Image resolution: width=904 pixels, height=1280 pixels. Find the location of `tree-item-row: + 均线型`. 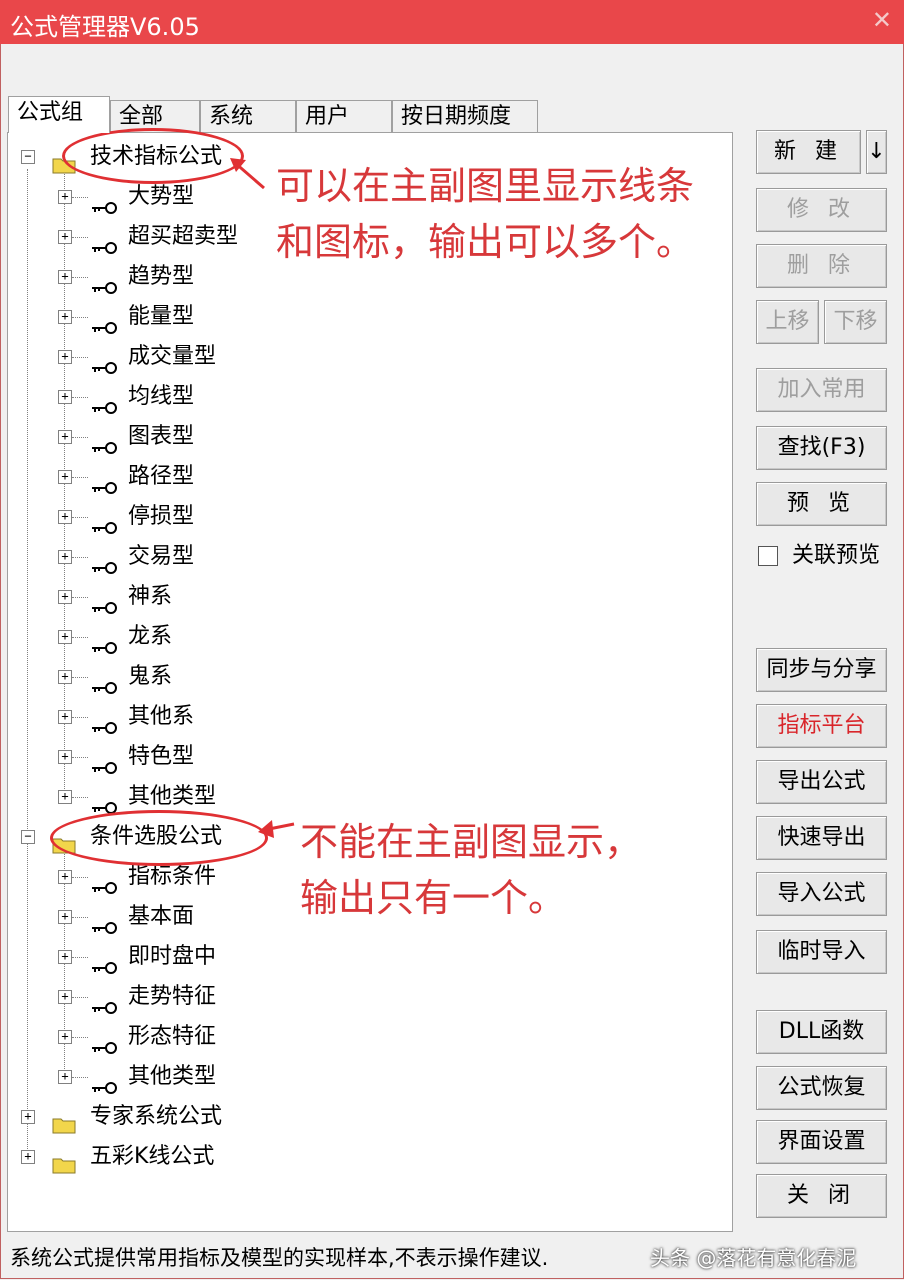

tree-item-row: + 均线型 is located at coordinates (368, 397).